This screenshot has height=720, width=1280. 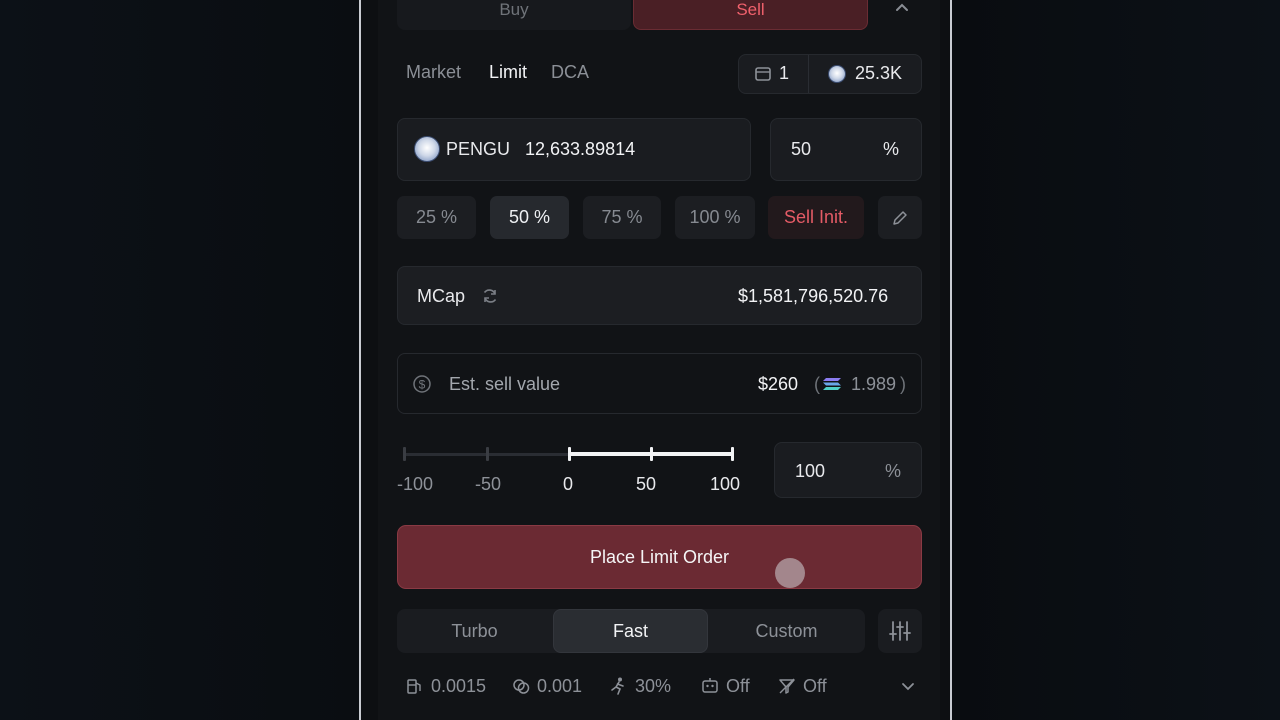 I want to click on quick-50-button: 50 %, so click(x=529, y=217).